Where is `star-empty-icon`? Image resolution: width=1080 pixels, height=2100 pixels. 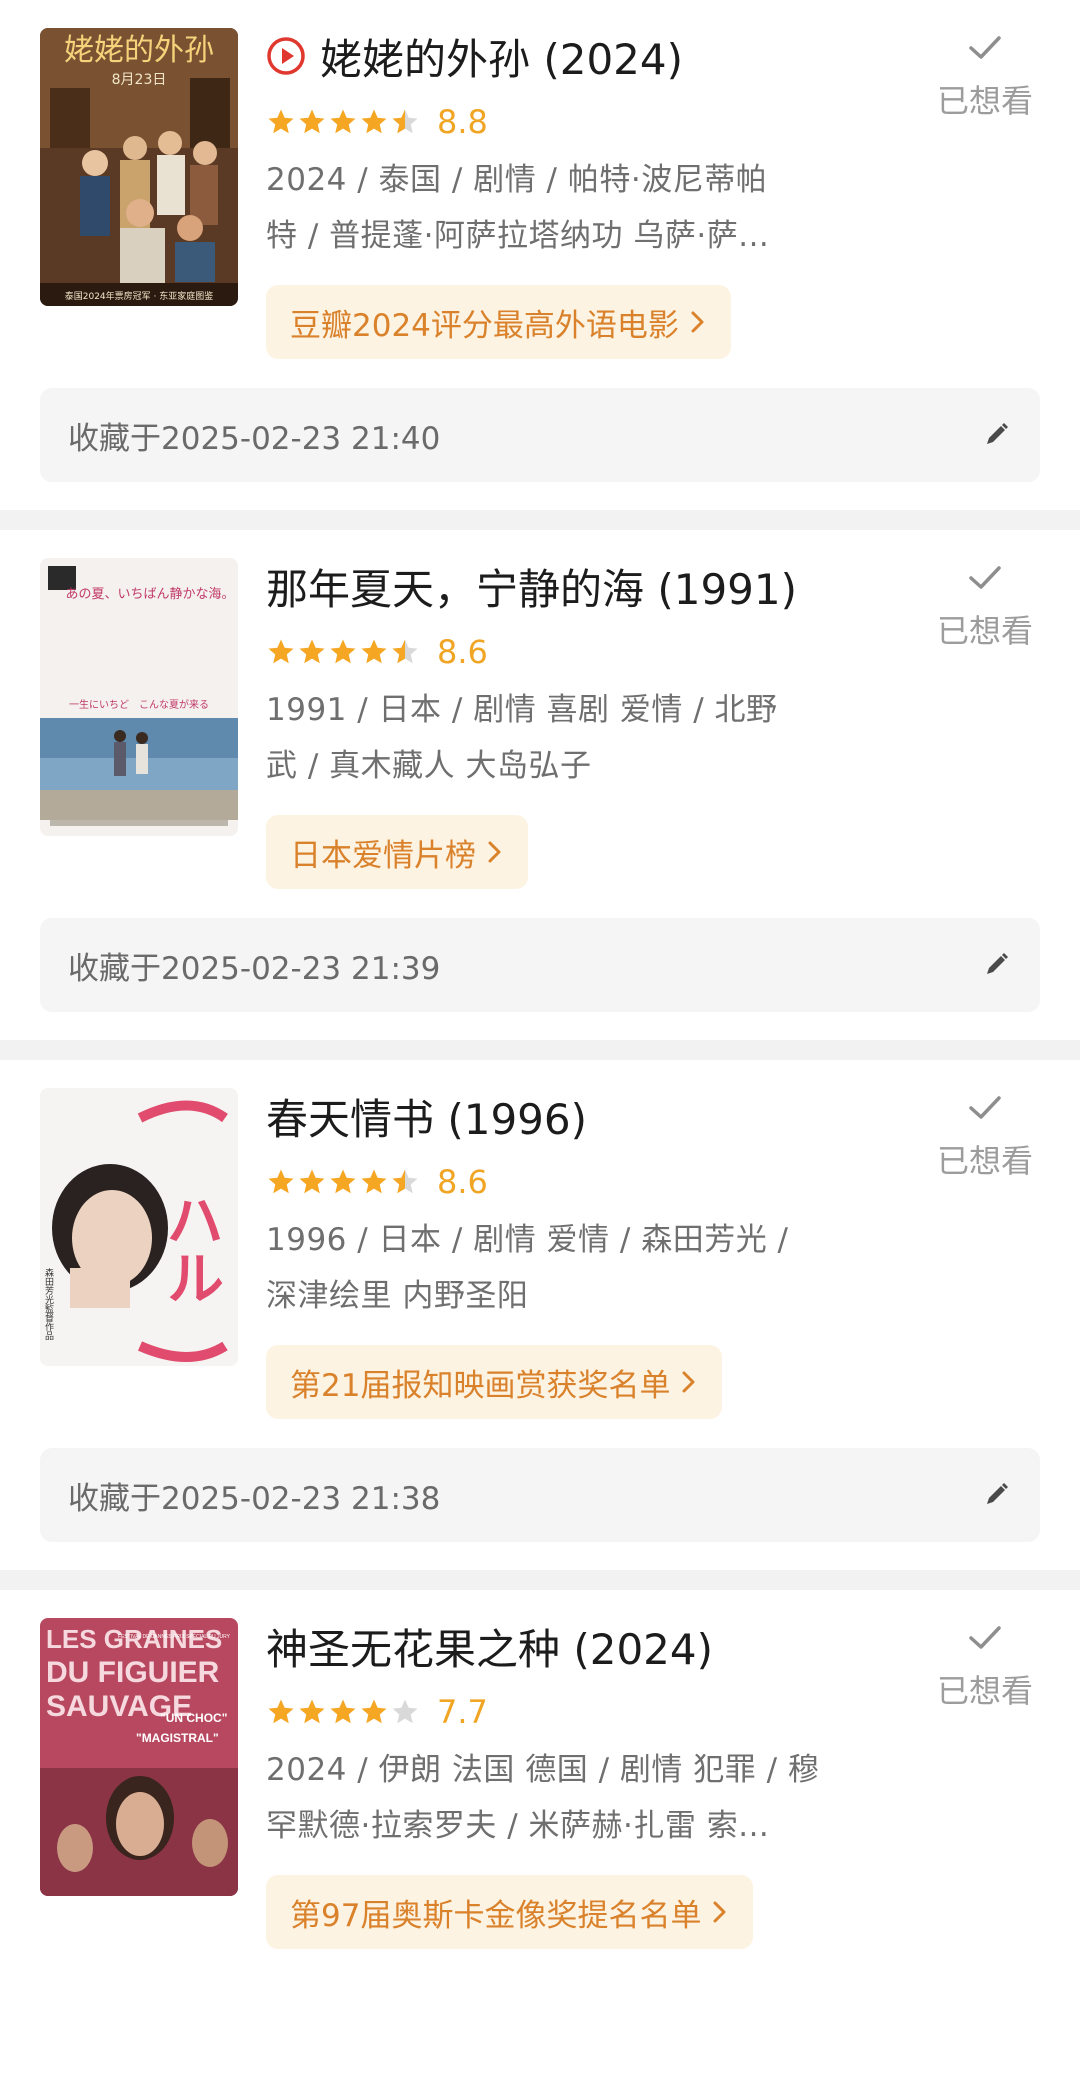
star-empty-icon is located at coordinates (405, 1711).